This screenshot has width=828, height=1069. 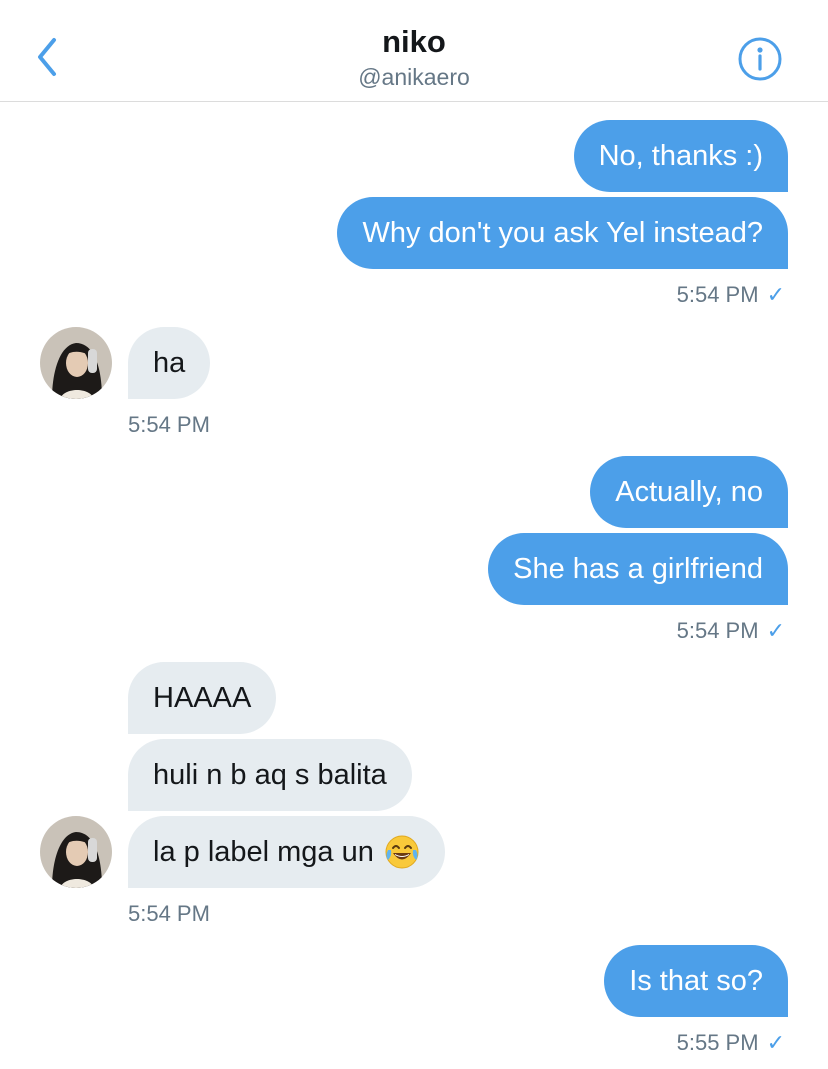 What do you see at coordinates (414, 42) in the screenshot?
I see `conversation-title: niko` at bounding box center [414, 42].